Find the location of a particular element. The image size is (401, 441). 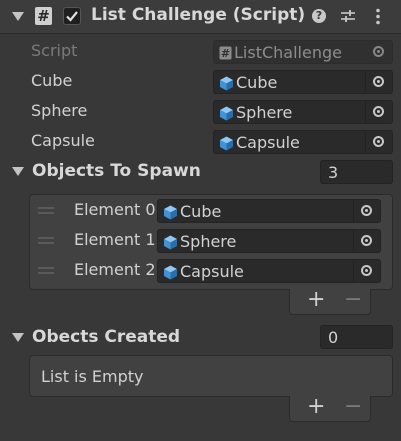

element-2-label: Element 2 is located at coordinates (115, 269).